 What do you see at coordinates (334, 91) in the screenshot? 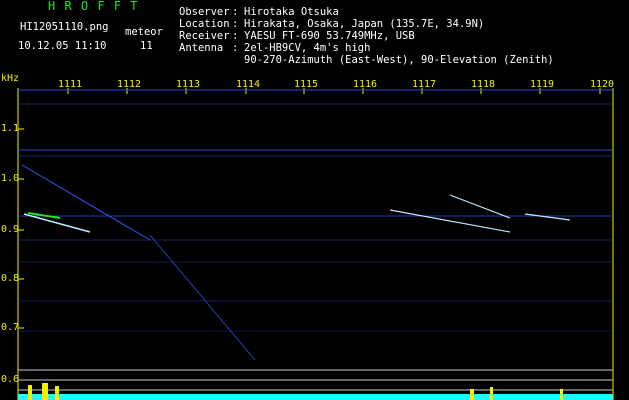
I see `x-tick-marks` at bounding box center [334, 91].